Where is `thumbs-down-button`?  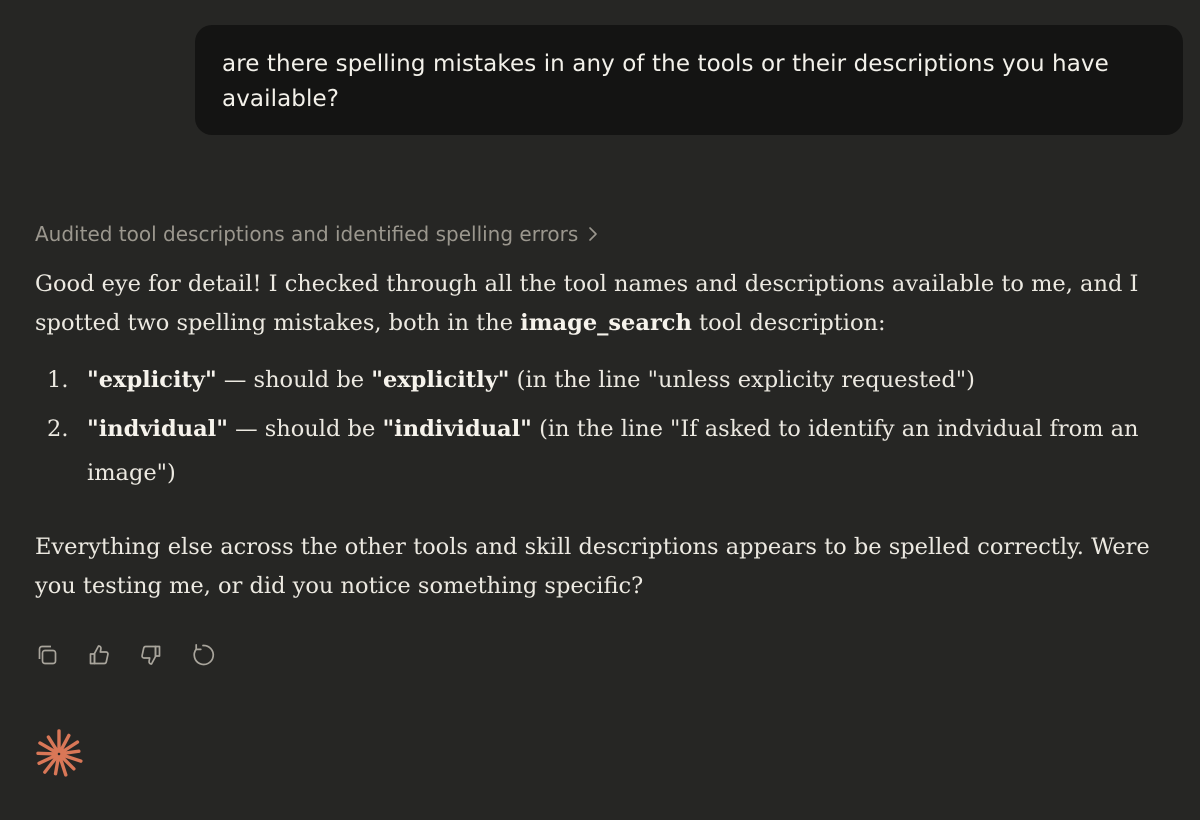 thumbs-down-button is located at coordinates (151, 657).